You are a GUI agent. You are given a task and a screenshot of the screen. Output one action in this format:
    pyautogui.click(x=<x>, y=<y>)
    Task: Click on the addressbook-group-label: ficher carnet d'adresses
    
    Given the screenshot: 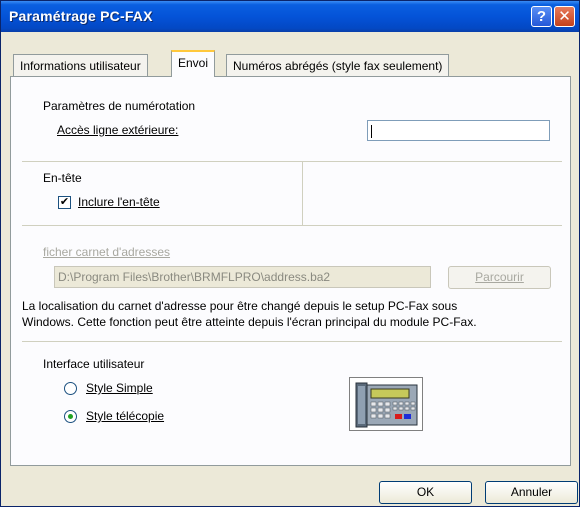 What is the action you would take?
    pyautogui.click(x=107, y=252)
    